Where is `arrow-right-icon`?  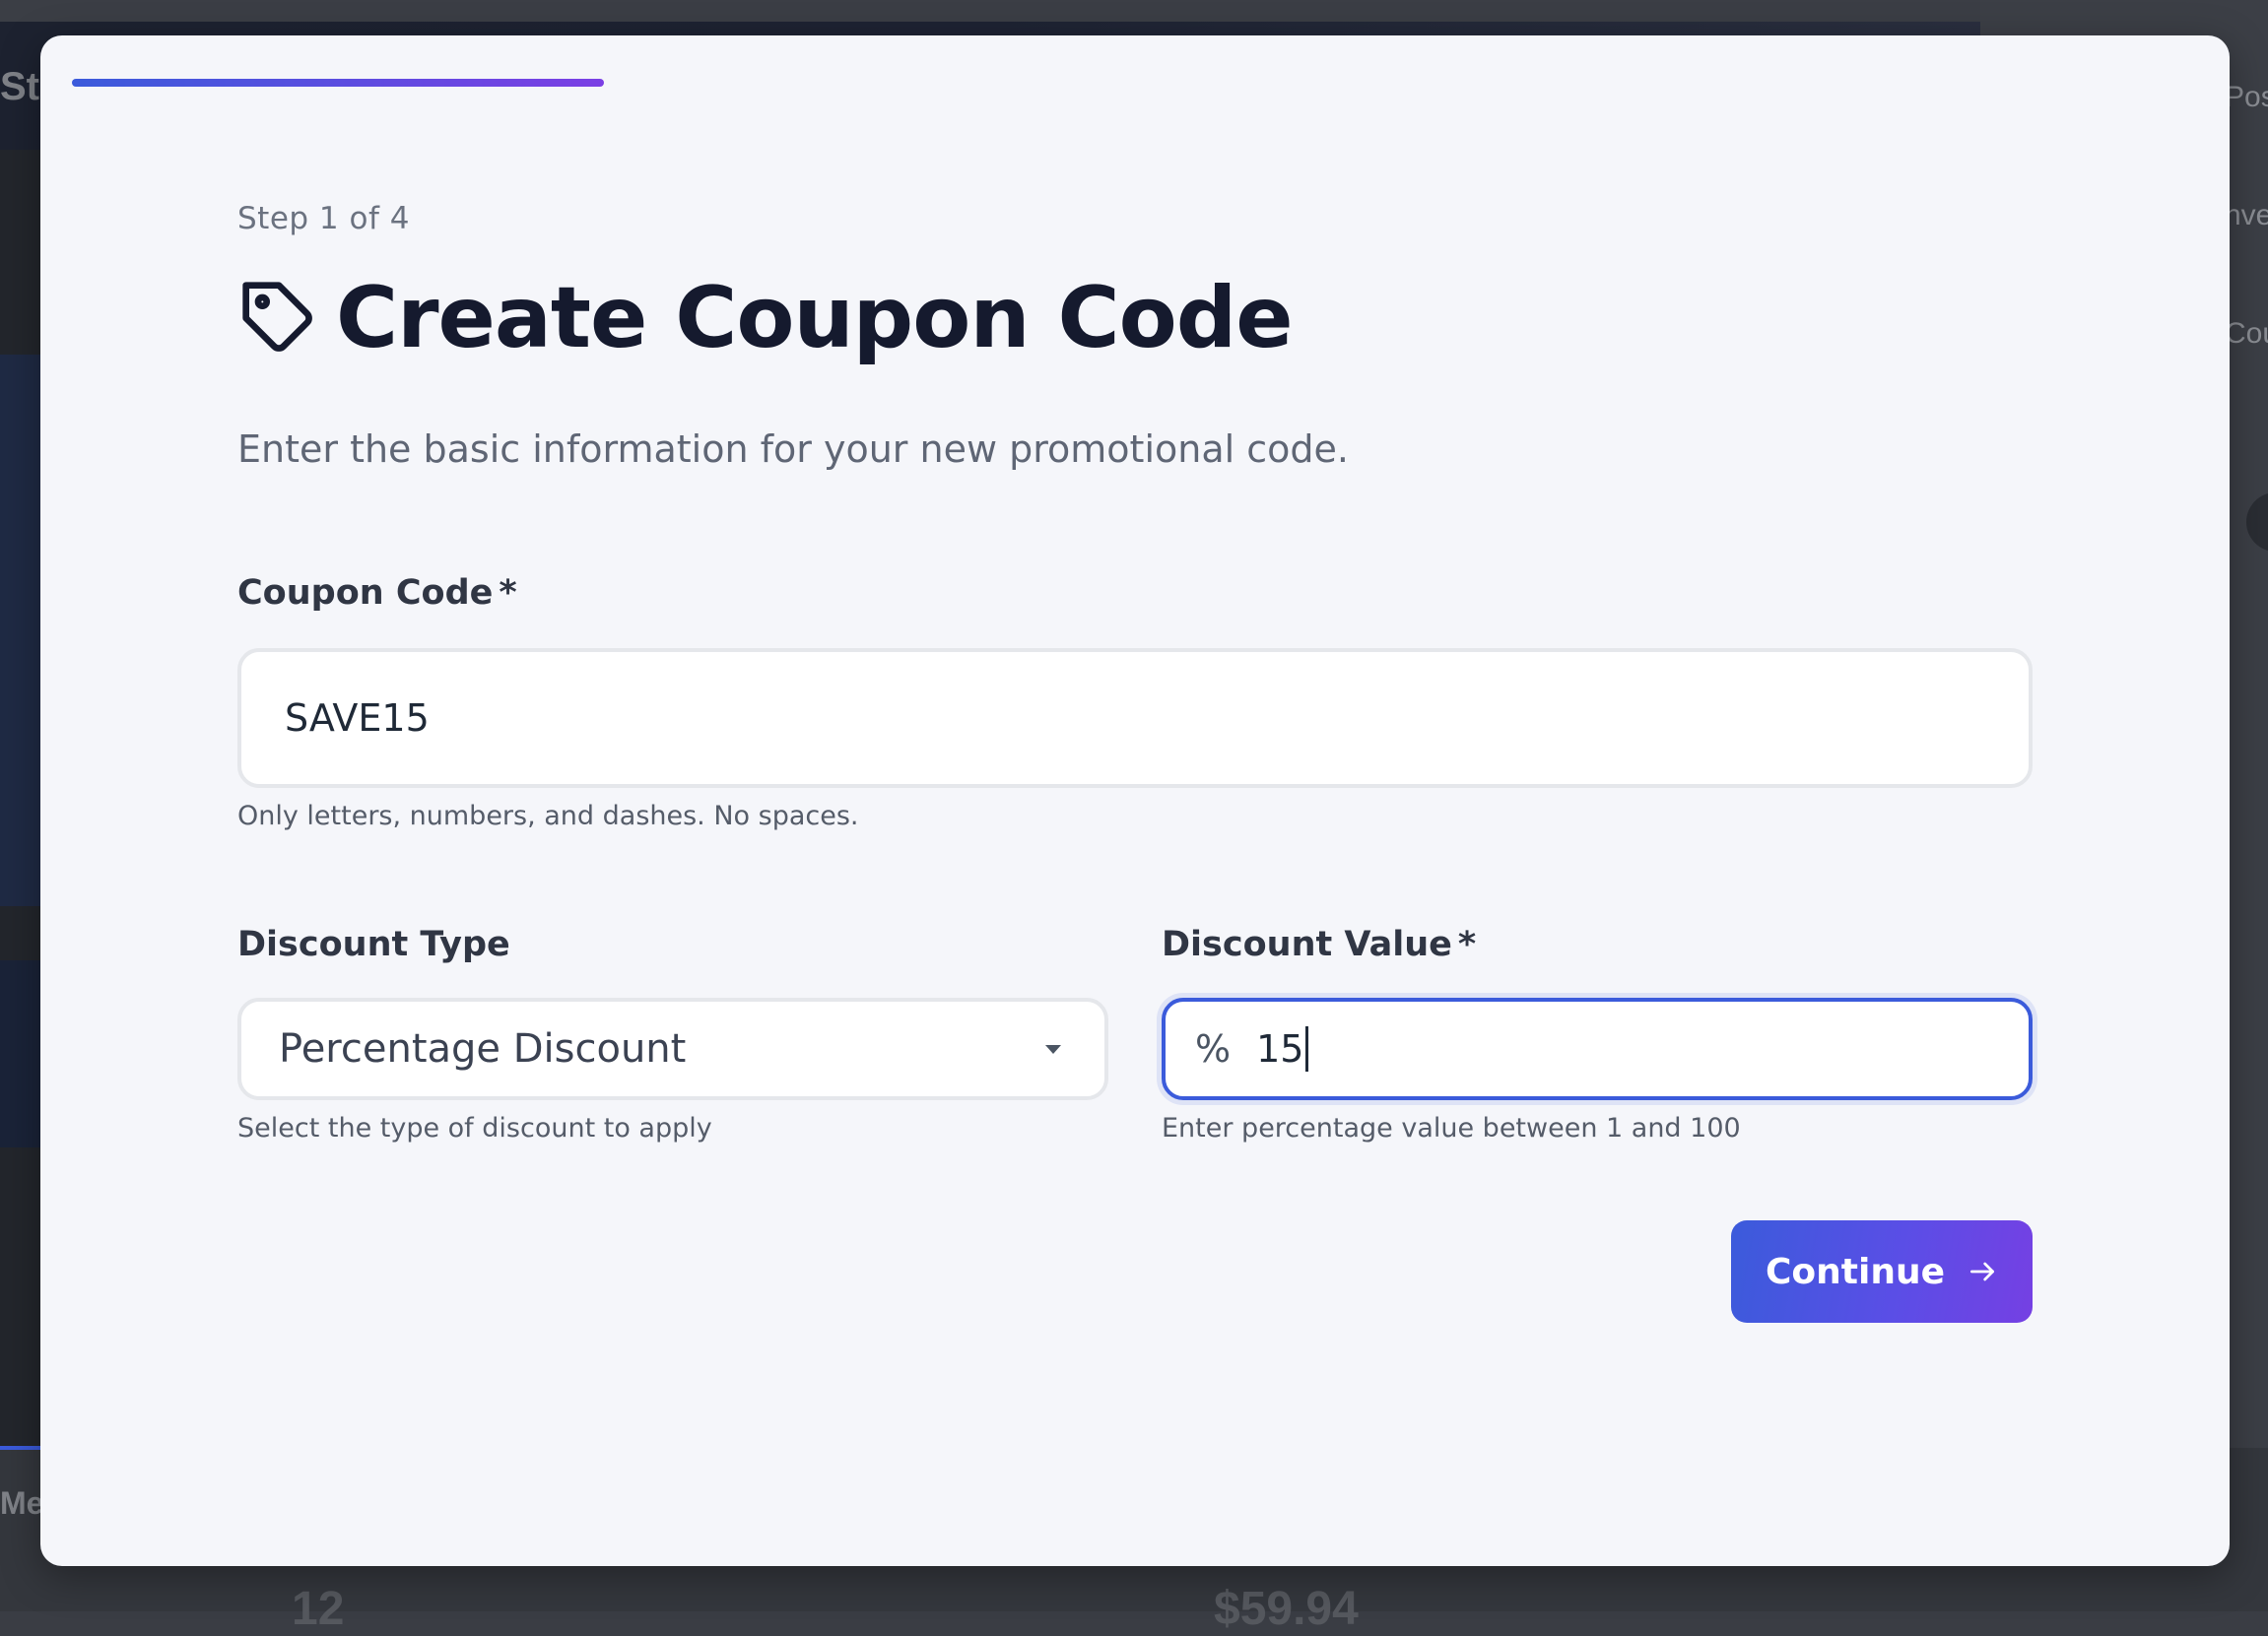
arrow-right-icon is located at coordinates (1982, 1272).